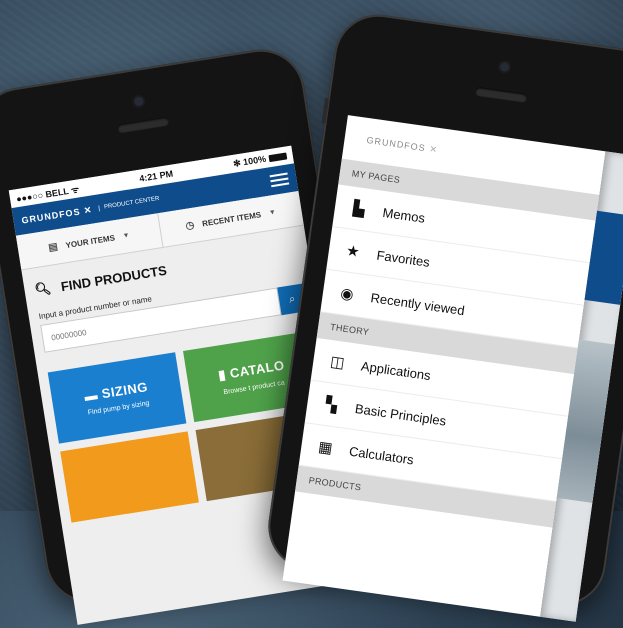 This screenshot has height=628, width=623. Describe the element at coordinates (325, 448) in the screenshot. I see `calculator-icon: ▦` at that location.